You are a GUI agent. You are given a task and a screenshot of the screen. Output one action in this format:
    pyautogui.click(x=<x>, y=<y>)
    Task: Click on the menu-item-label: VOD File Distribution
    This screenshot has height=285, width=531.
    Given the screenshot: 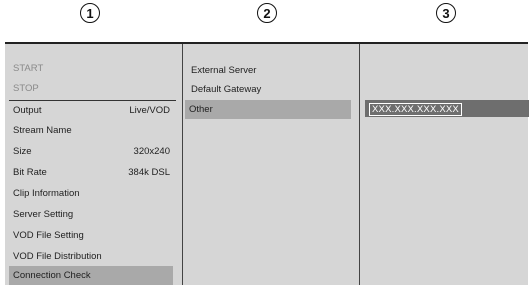 What is the action you would take?
    pyautogui.click(x=57, y=256)
    